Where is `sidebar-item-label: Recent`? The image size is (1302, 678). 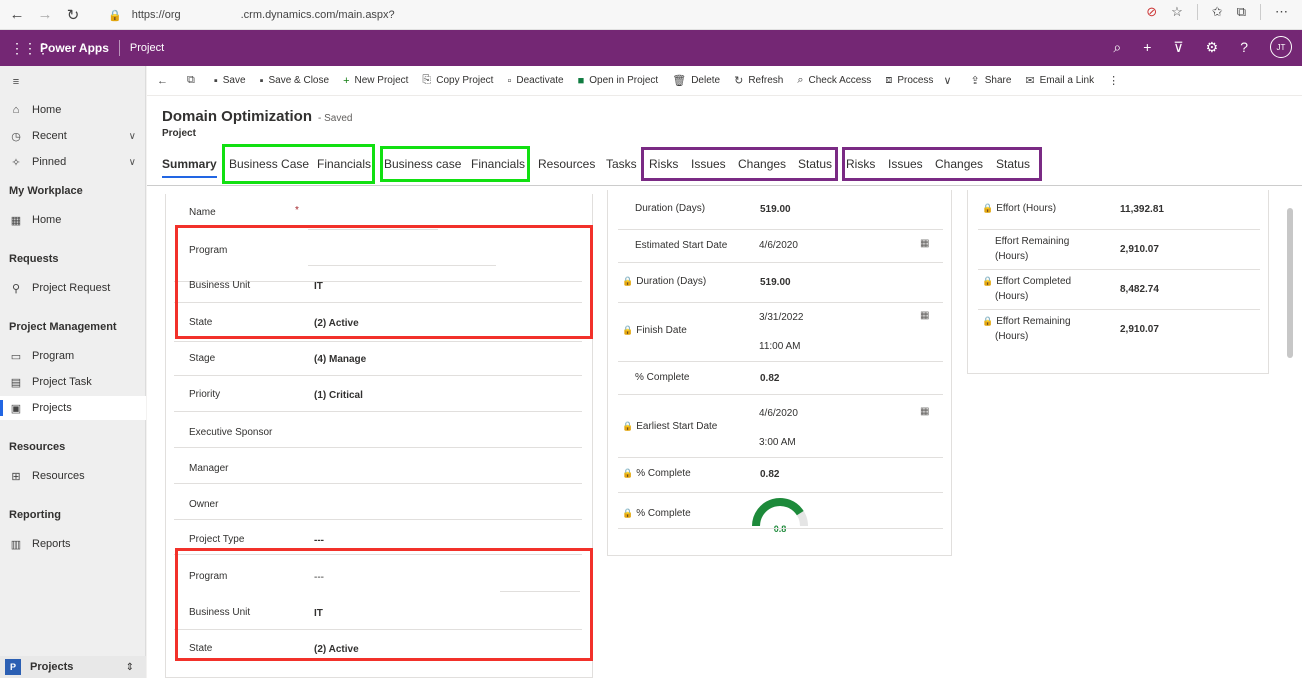
sidebar-item-label: Recent is located at coordinates (49, 136).